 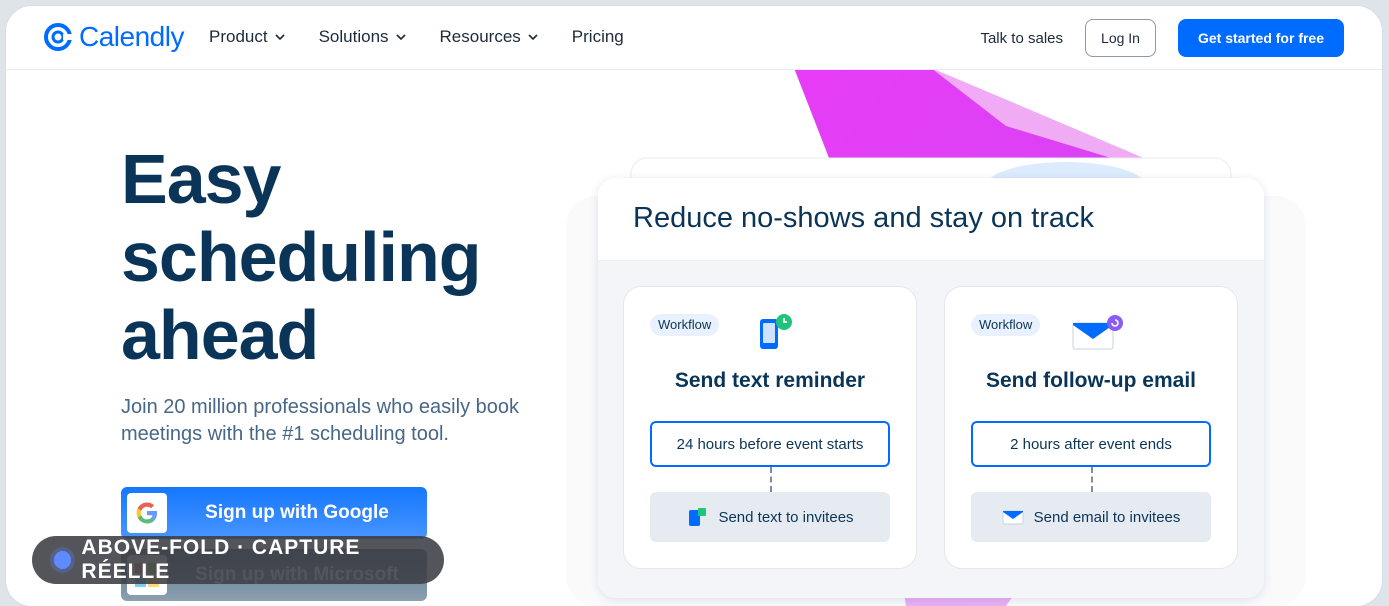 I want to click on nav-solutions: Solutions, so click(x=362, y=37).